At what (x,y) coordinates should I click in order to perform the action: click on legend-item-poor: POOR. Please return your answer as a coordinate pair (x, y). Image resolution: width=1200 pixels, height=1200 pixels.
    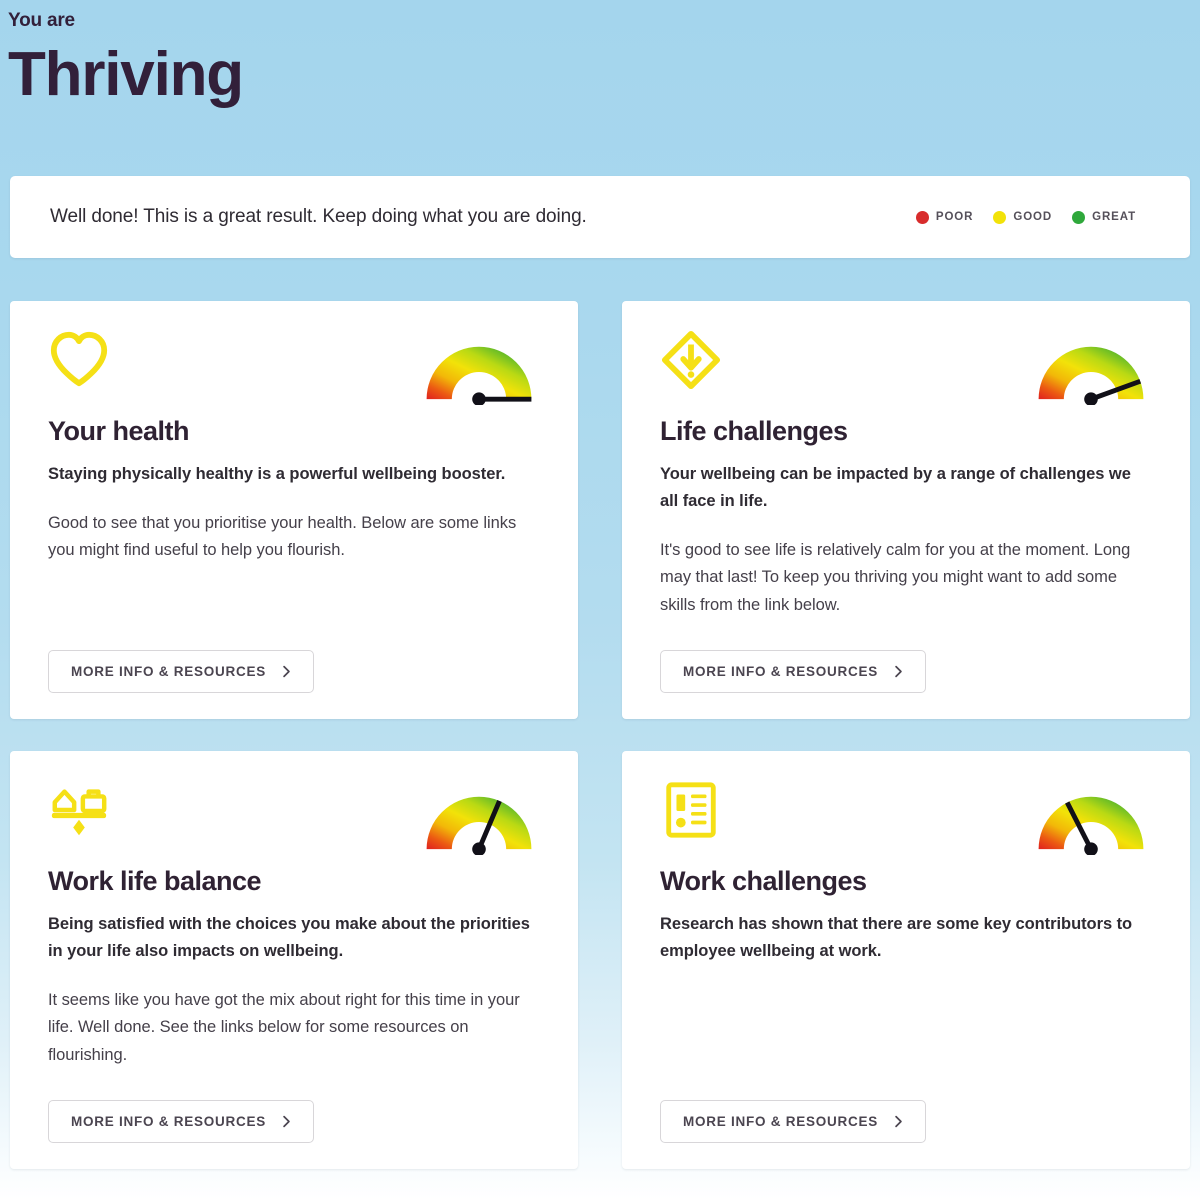
    Looking at the image, I should click on (944, 217).